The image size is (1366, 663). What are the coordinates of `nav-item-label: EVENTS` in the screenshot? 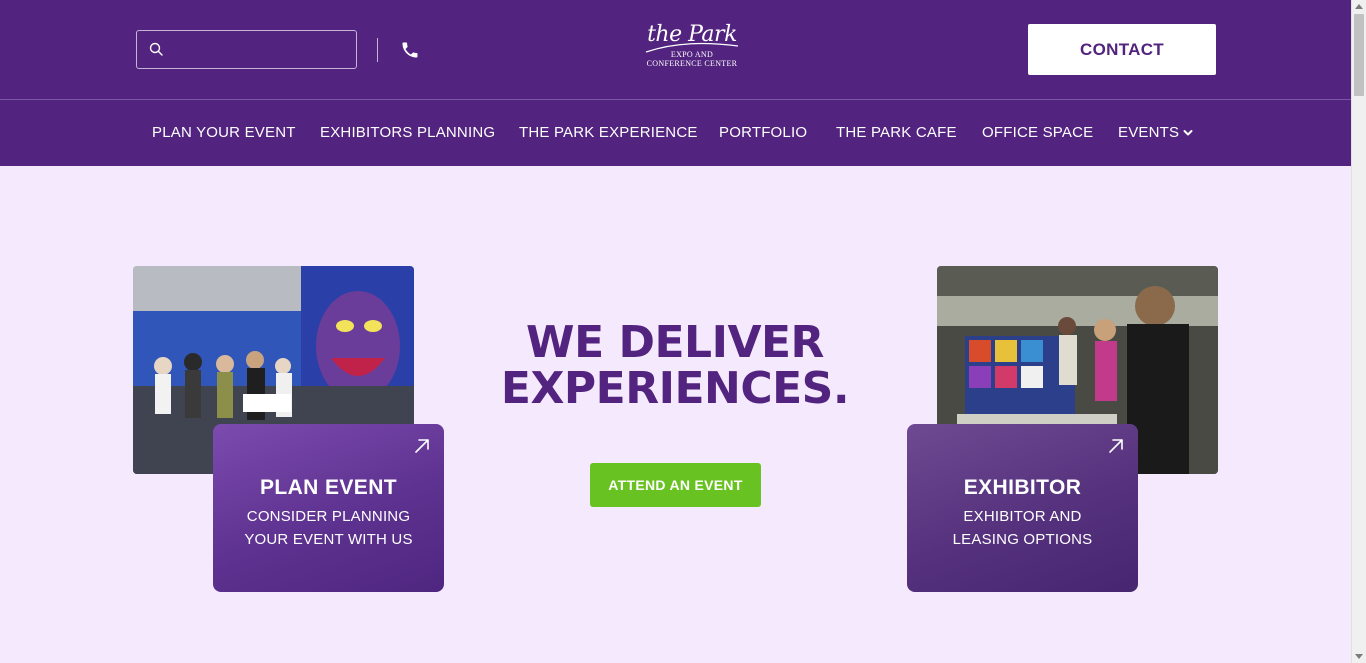 It's located at (1149, 132).